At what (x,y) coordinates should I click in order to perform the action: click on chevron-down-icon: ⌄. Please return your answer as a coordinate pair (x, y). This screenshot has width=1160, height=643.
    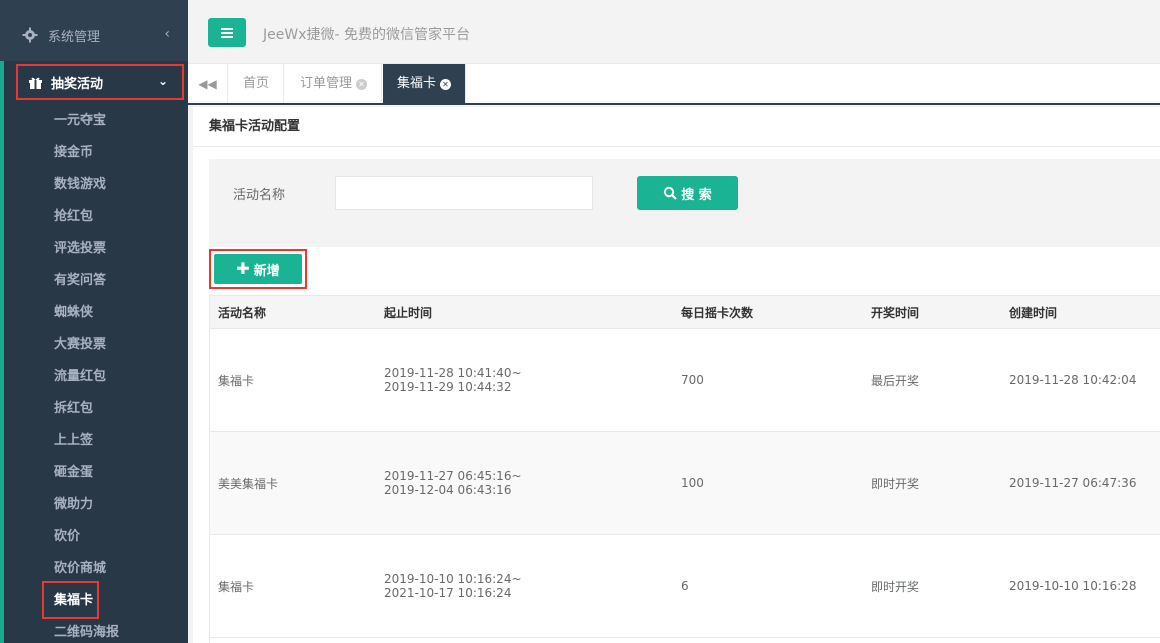
    Looking at the image, I should click on (162, 81).